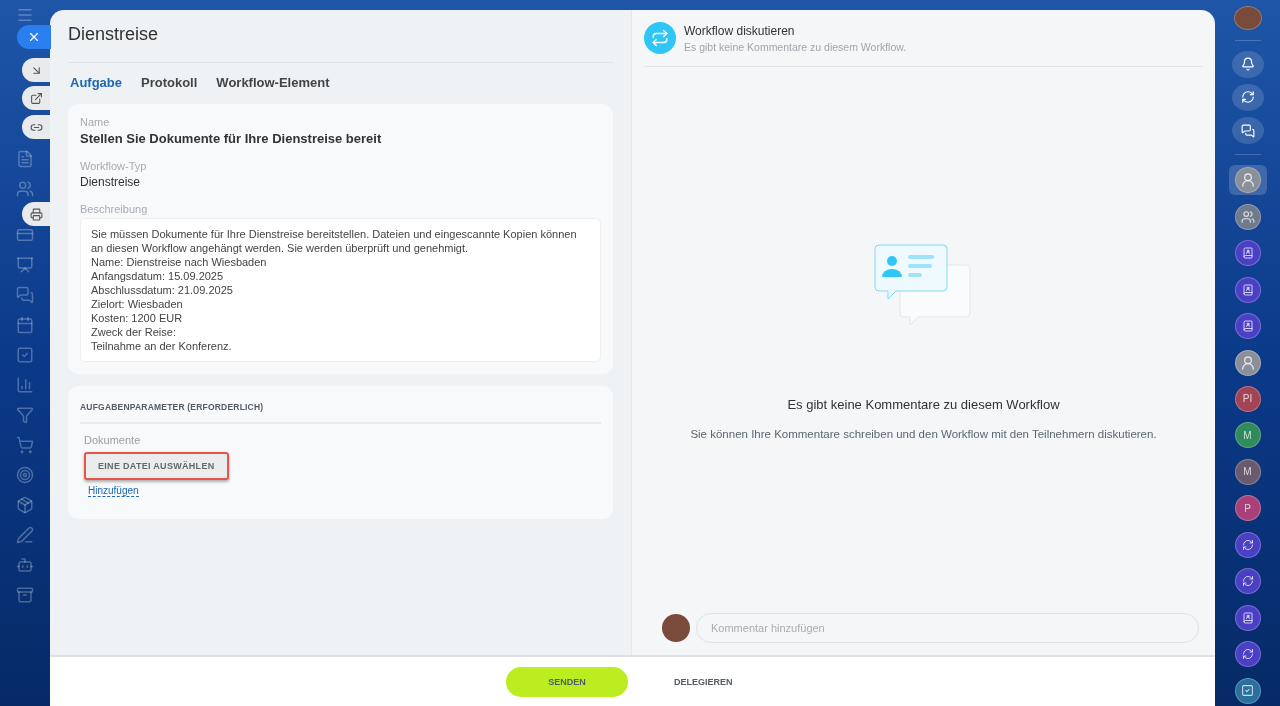  I want to click on section-heading: AUFGABENPARAMETER (ERFORDERLICH), so click(340, 411).